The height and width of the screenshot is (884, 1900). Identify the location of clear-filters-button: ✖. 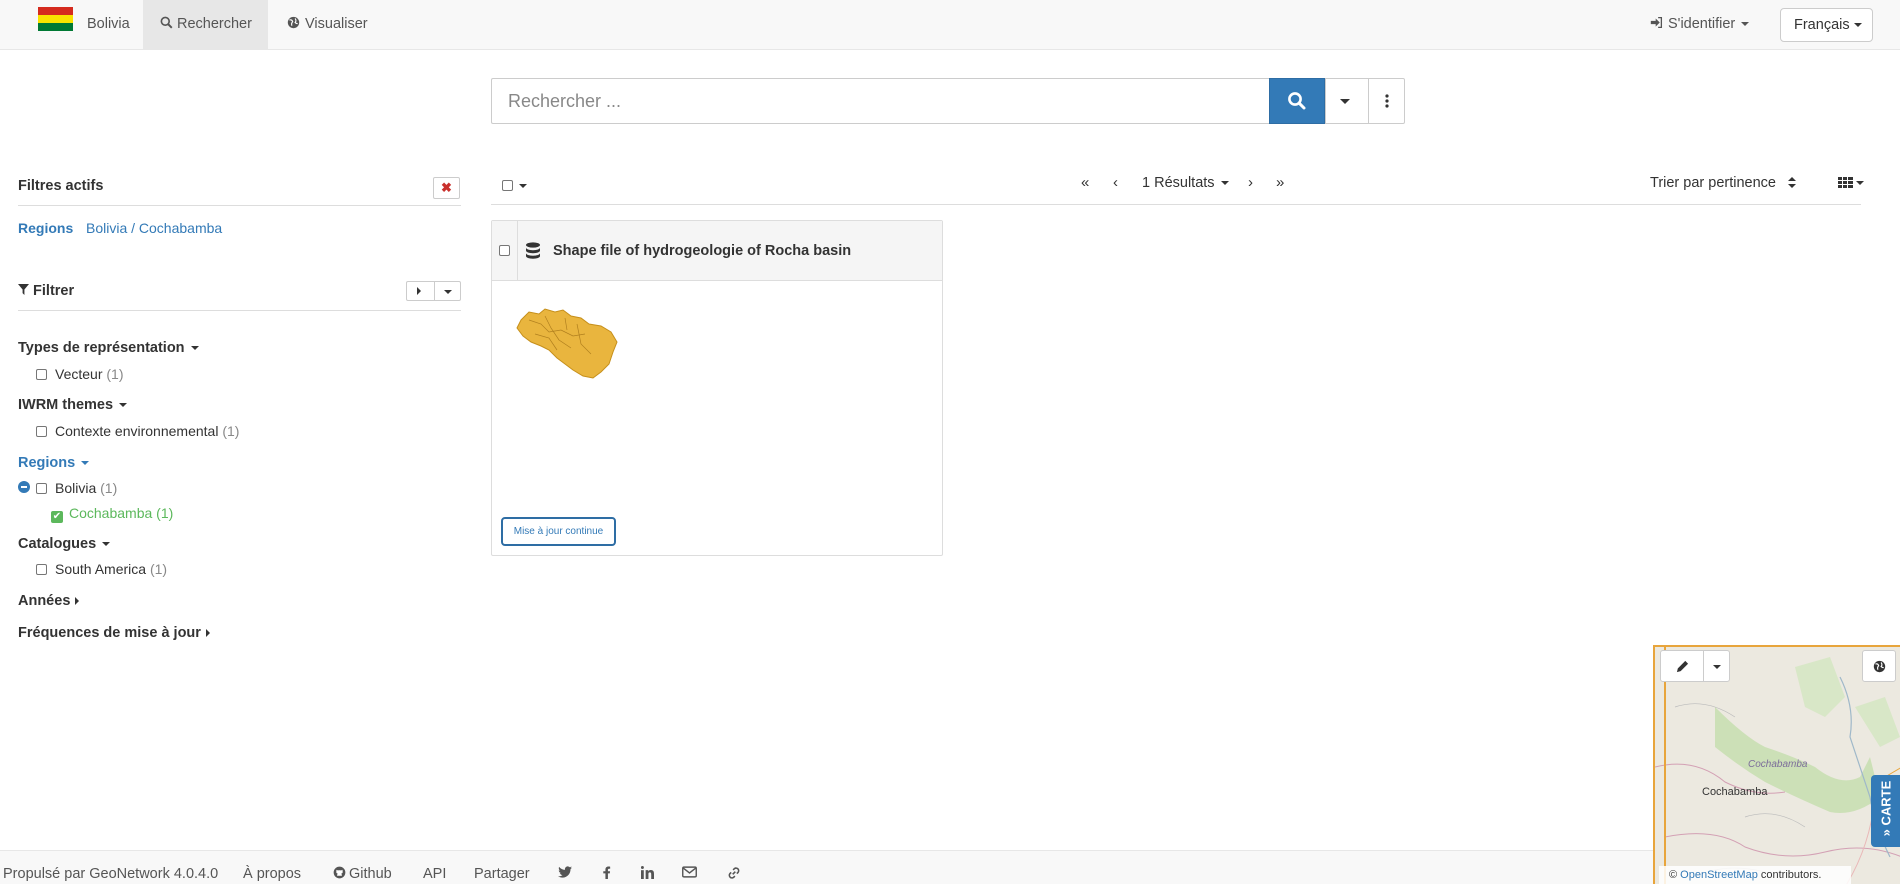
(446, 188).